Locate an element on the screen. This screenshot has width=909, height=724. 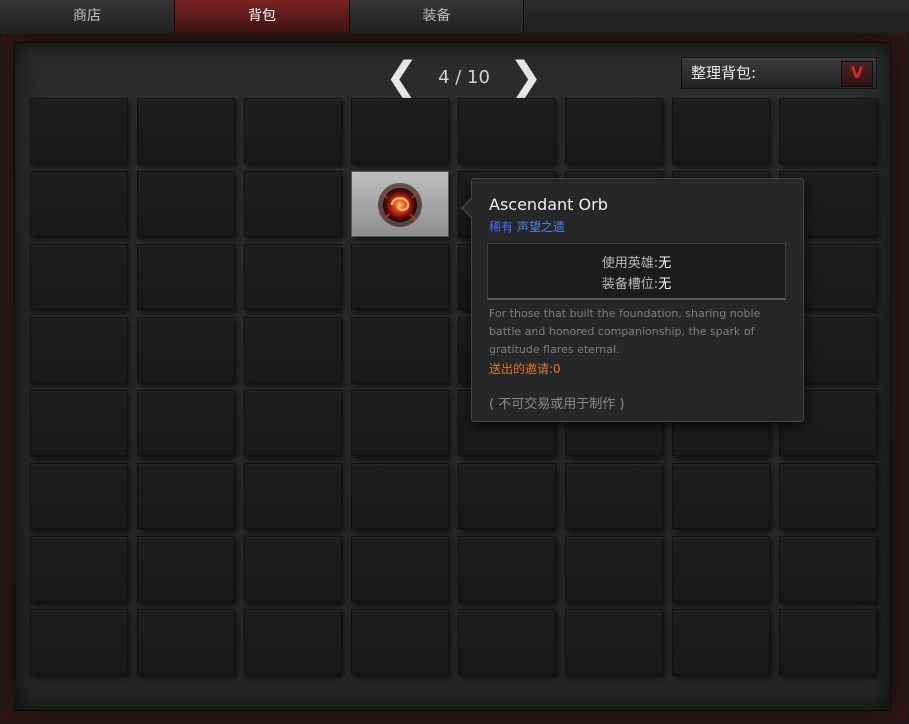
ascendant-orb-icon is located at coordinates (400, 205).